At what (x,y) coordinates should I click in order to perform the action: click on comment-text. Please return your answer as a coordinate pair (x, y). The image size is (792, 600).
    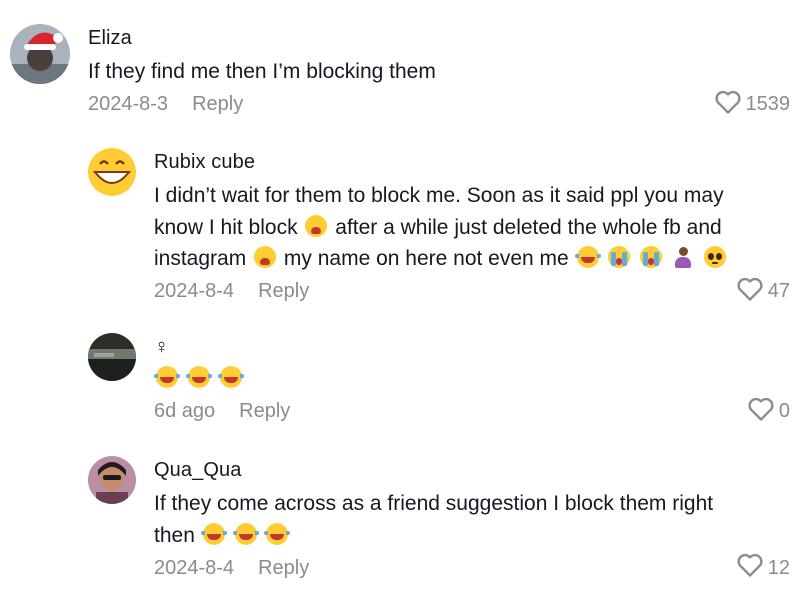
    Looking at the image, I should click on (473, 379).